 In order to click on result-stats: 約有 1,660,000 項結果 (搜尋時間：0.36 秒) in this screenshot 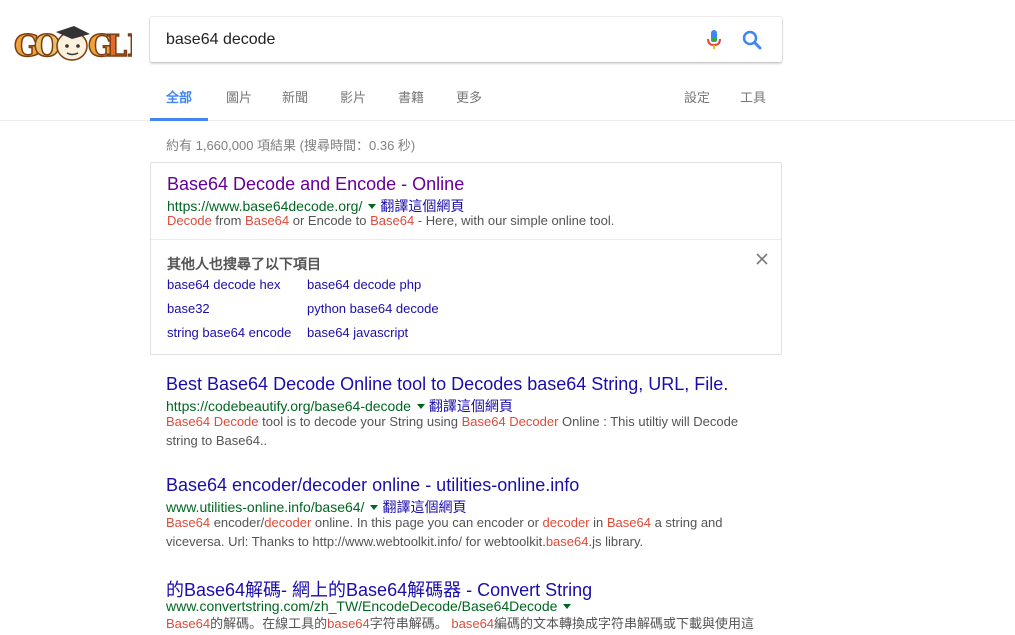, I will do `click(291, 145)`.